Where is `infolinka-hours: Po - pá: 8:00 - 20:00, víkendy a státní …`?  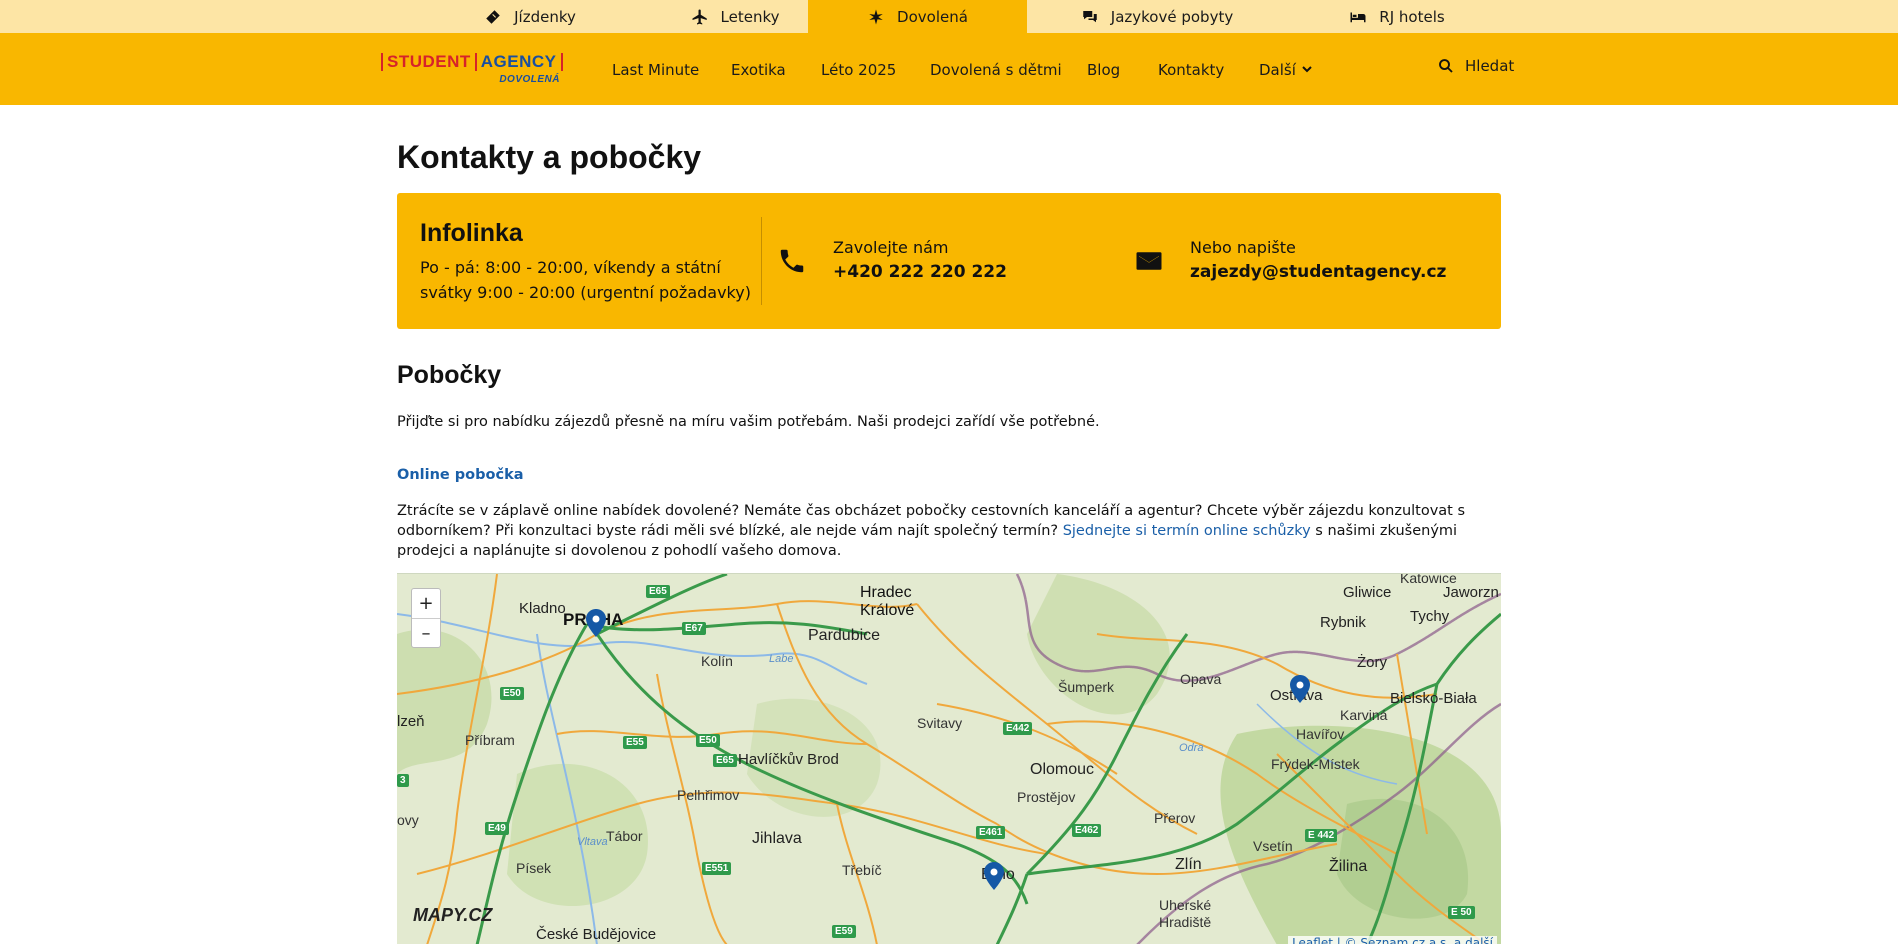 infolinka-hours: Po - pá: 8:00 - 20:00, víkendy a státní … is located at coordinates (585, 280).